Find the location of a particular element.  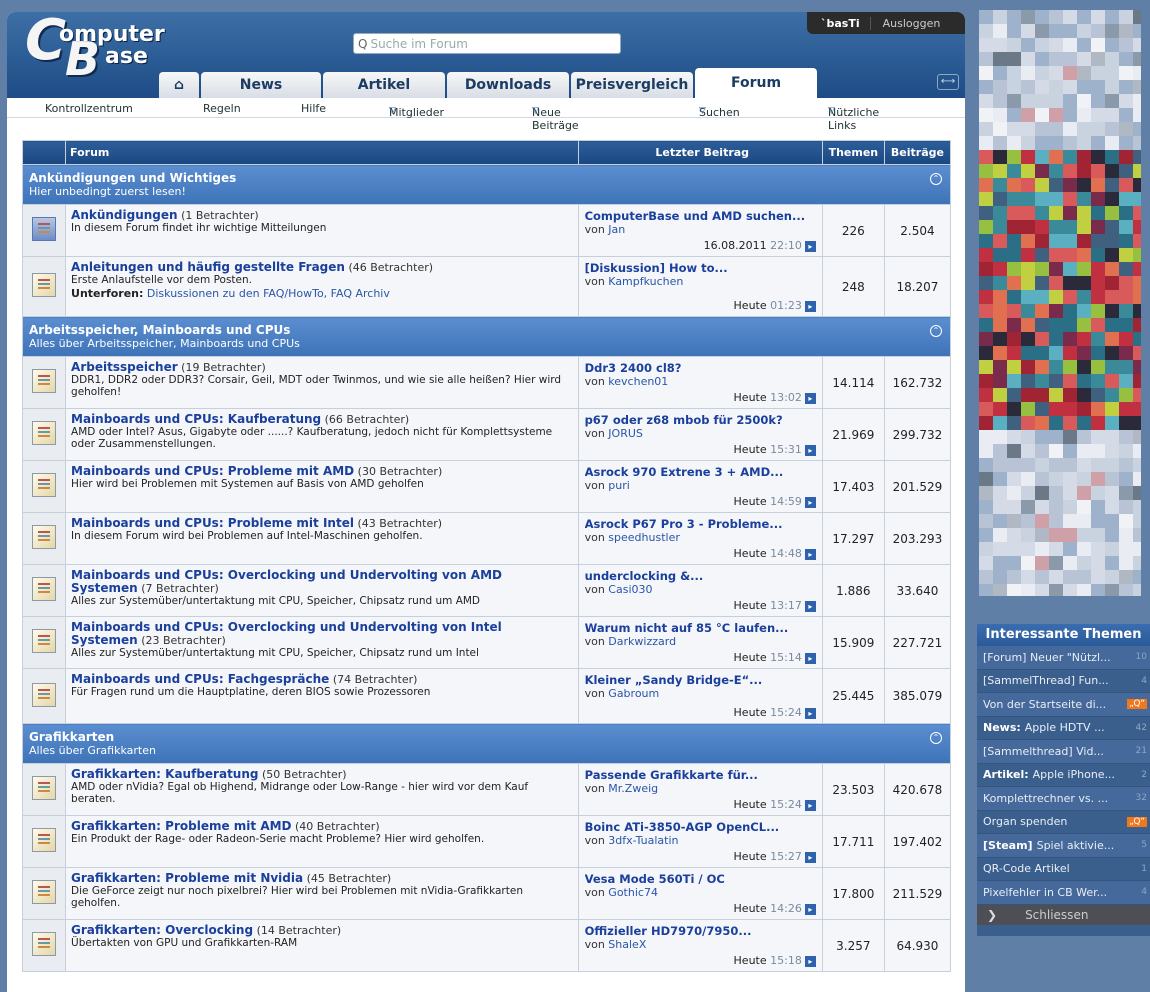

category-row: Grafikkarten Alles über Grafikkarten ⌃ is located at coordinates (486, 743).